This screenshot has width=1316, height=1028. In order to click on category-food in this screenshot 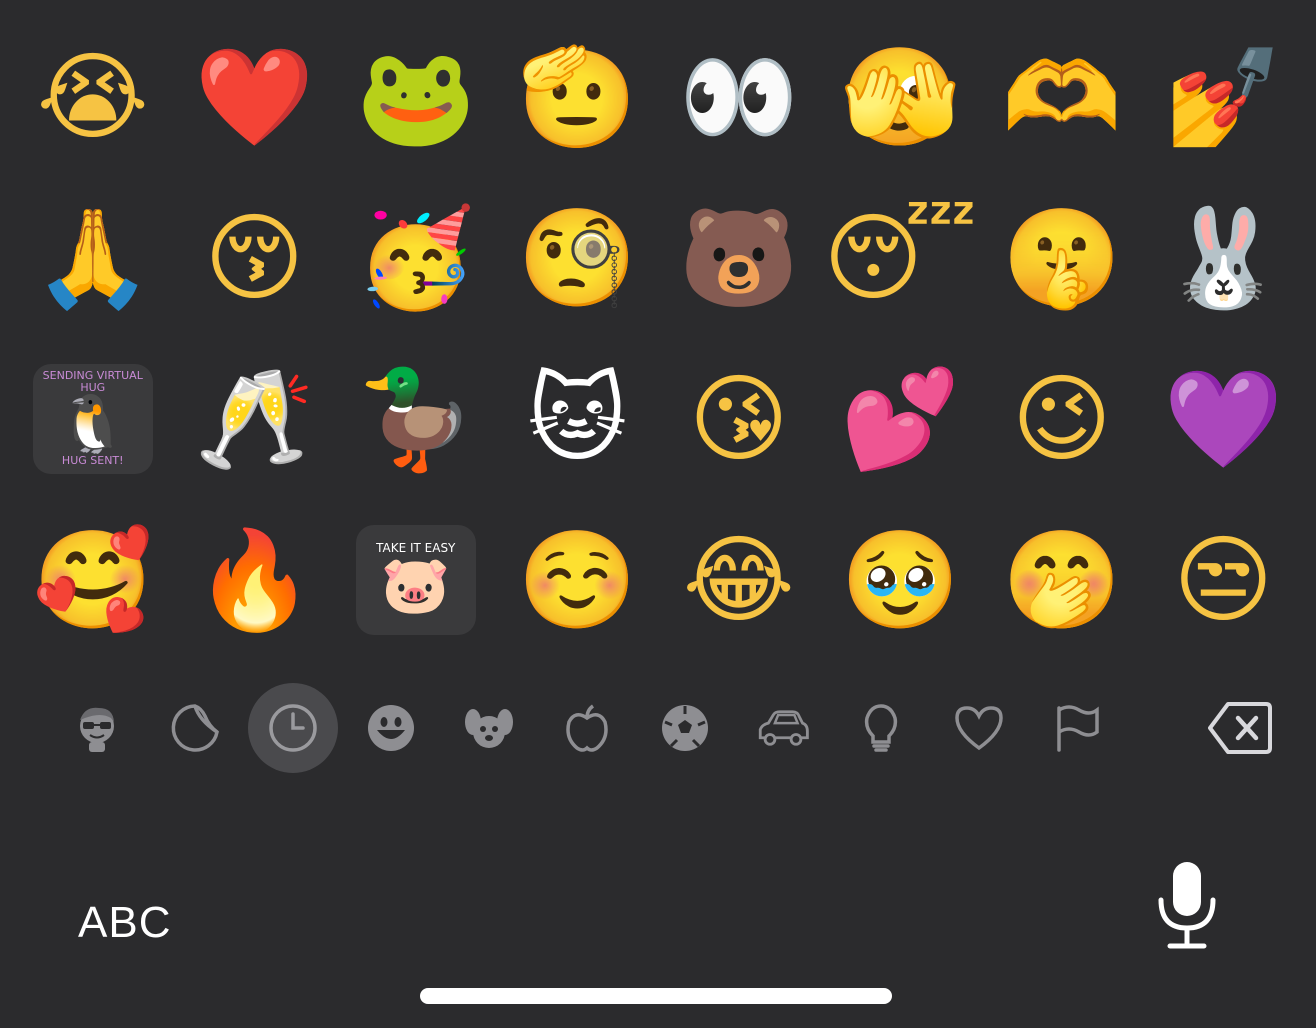, I will do `click(587, 728)`.